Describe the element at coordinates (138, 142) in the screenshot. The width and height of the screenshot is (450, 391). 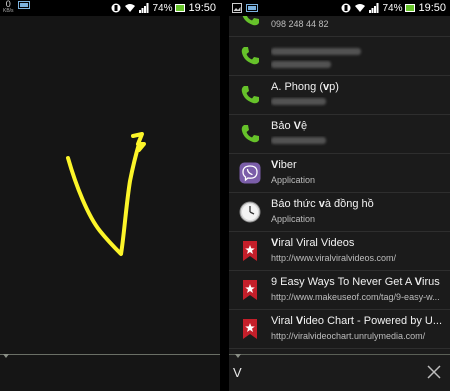
I see `gesture-stroke-end` at that location.